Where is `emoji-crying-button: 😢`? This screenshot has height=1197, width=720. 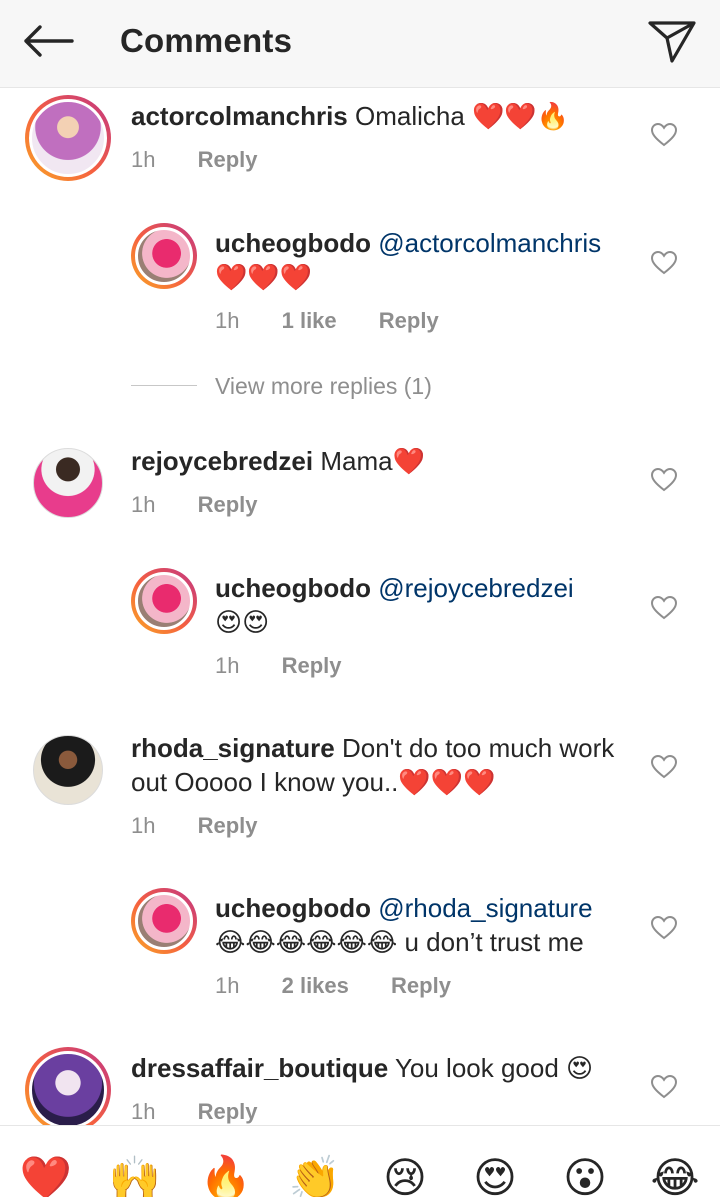
emoji-crying-button: 😢 is located at coordinates (405, 1173).